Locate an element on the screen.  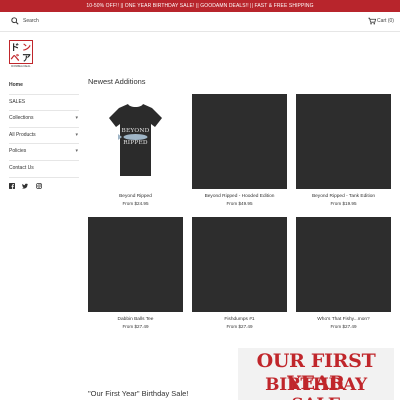
sidebar-item-label: Collections is located at coordinates (21, 118).